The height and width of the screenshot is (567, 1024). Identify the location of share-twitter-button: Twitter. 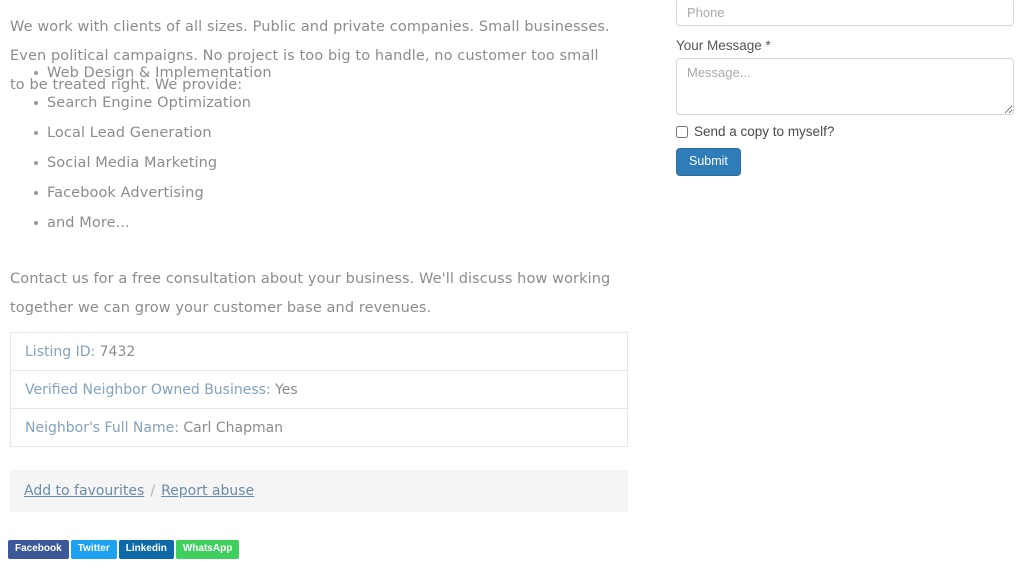
(93, 549).